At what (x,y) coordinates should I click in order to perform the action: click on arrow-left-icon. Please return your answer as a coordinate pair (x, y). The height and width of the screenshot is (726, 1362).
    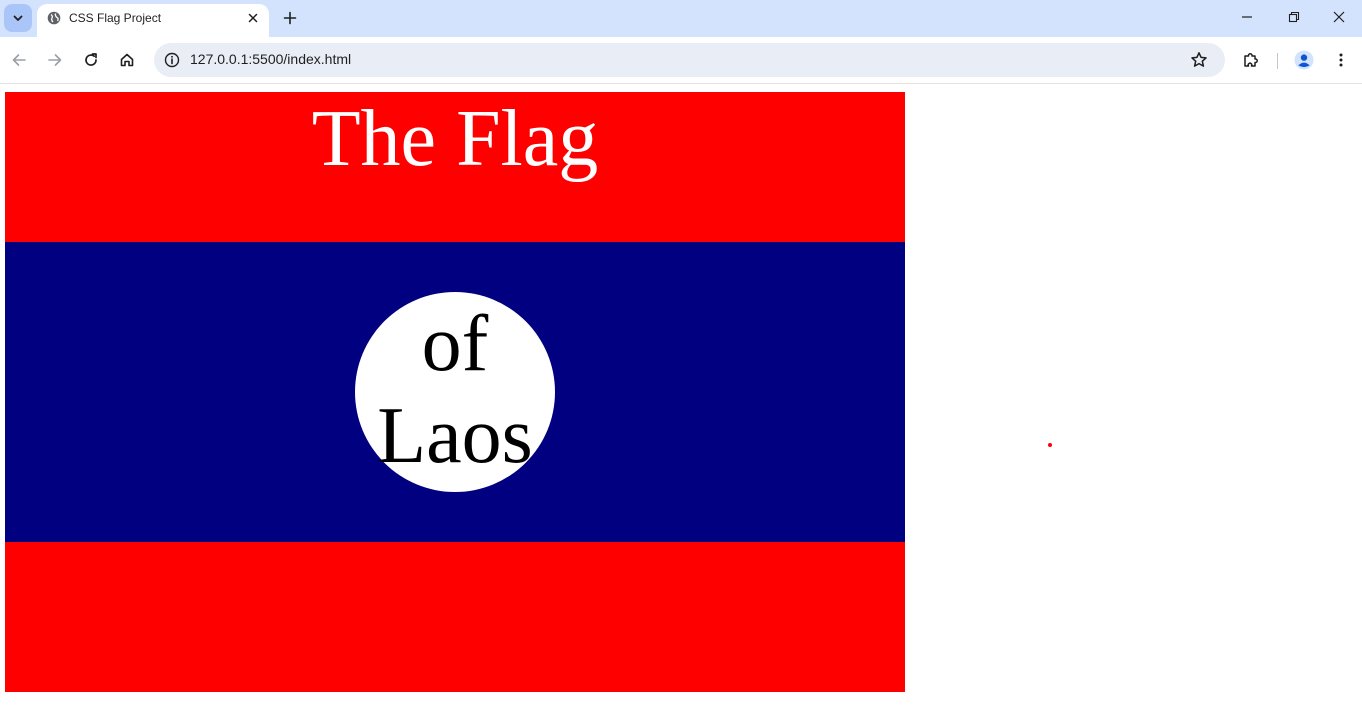
    Looking at the image, I should click on (19, 60).